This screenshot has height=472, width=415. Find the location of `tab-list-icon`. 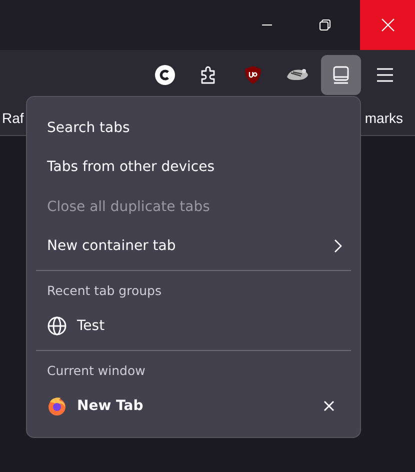

tab-list-icon is located at coordinates (341, 75).